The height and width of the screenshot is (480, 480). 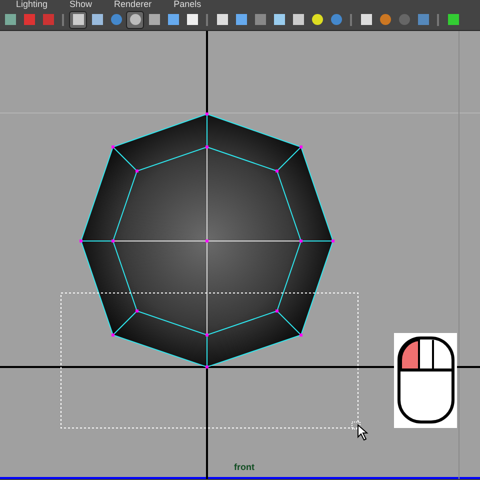 I want to click on menu-item: Renderer, so click(x=133, y=4).